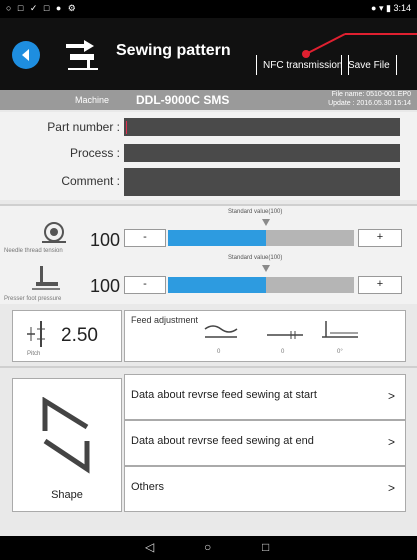  Describe the element at coordinates (173, 50) in the screenshot. I see `page-title: Sewing pattern` at that location.